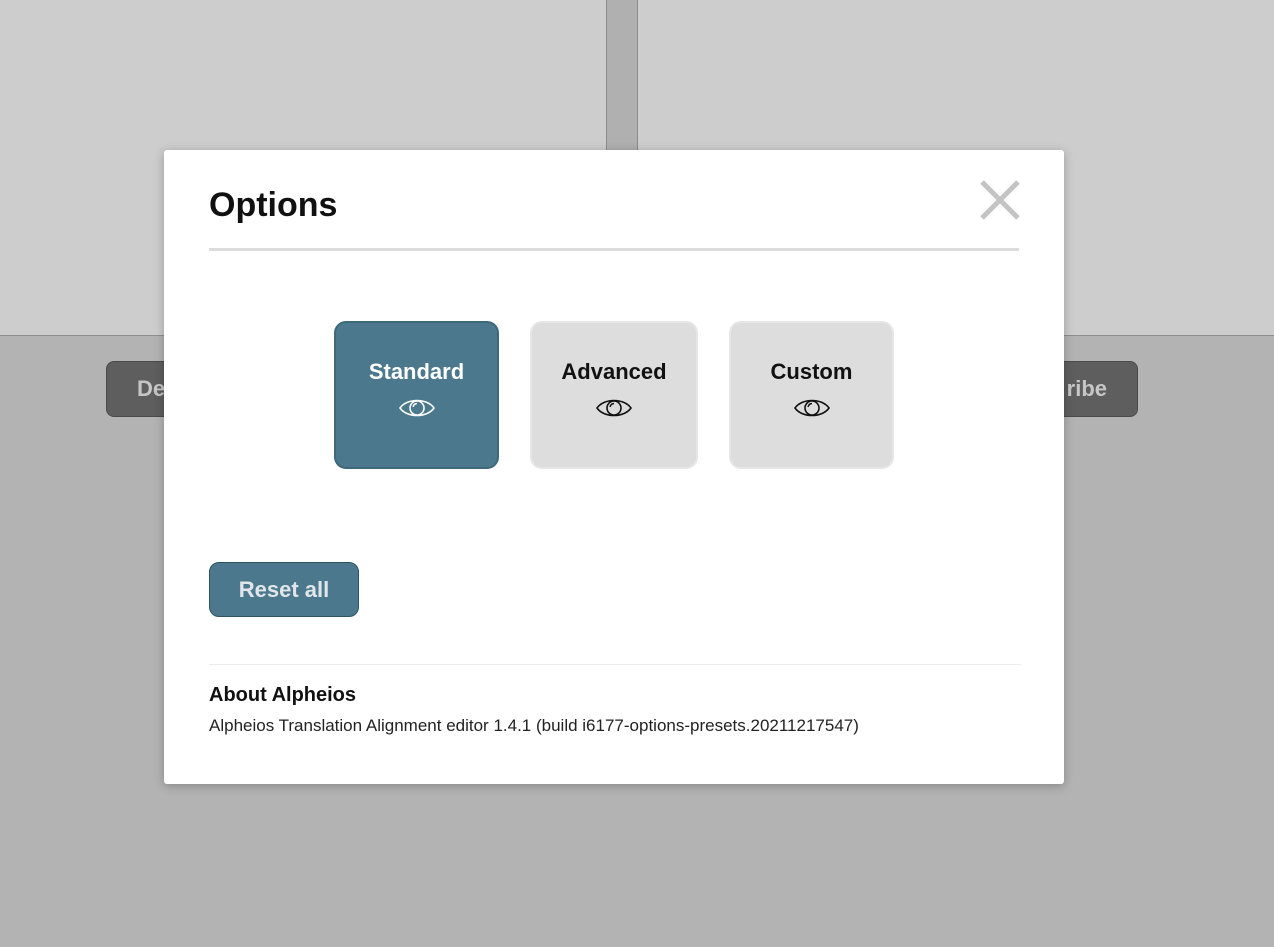  I want to click on title-divider, so click(614, 249).